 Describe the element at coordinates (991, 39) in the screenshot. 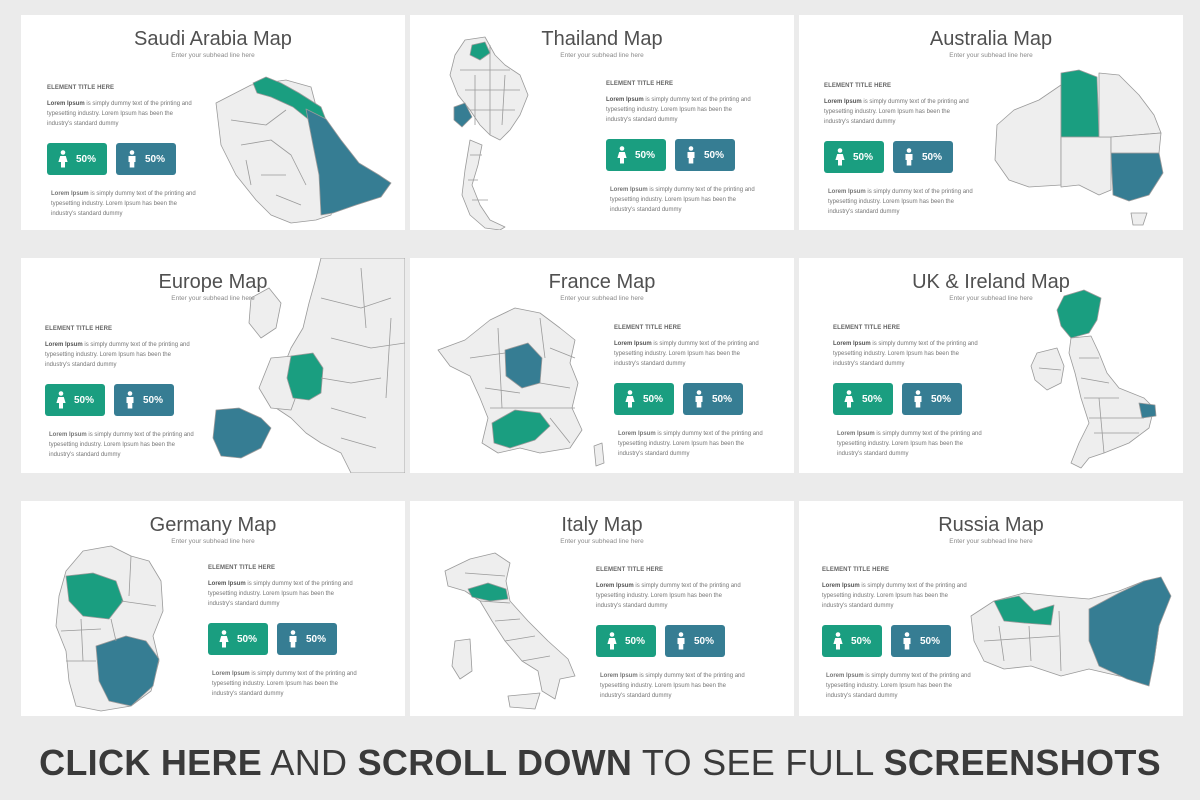

I see `card-title: Australia Map` at that location.